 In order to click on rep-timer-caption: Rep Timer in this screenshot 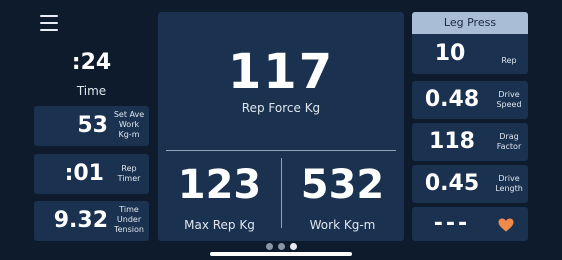, I will do `click(129, 174)`.